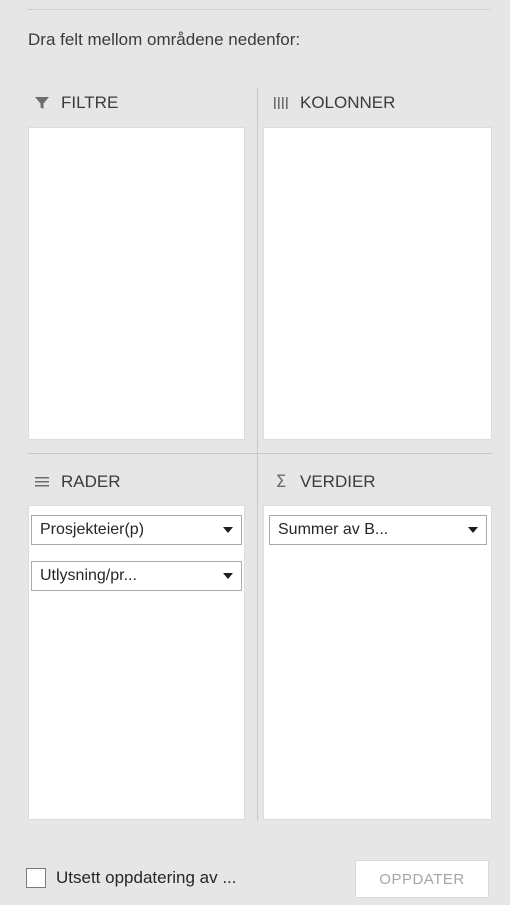  Describe the element at coordinates (36, 878) in the screenshot. I see `defer-update-checkbox` at that location.